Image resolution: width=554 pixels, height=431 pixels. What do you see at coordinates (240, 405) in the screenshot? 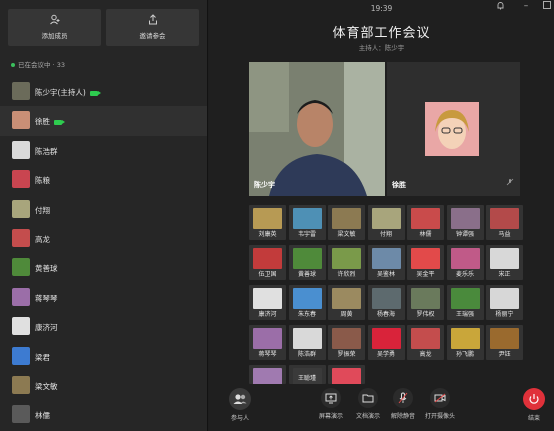
I see `participants-button: 参与人` at bounding box center [240, 405].